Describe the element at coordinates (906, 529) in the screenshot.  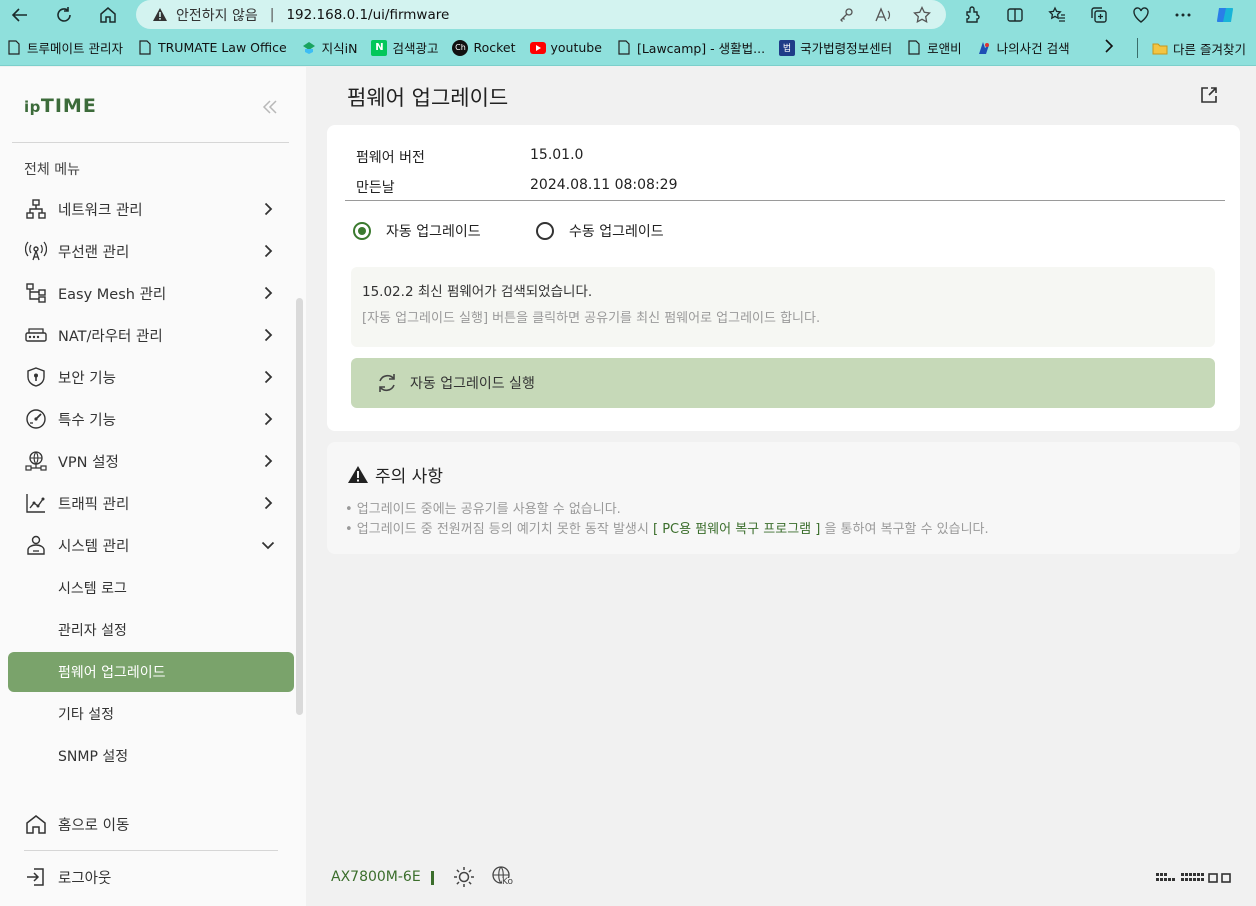
I see `caution-line-2-suffix: 을 통하여 복구할 수 있습니다.` at that location.